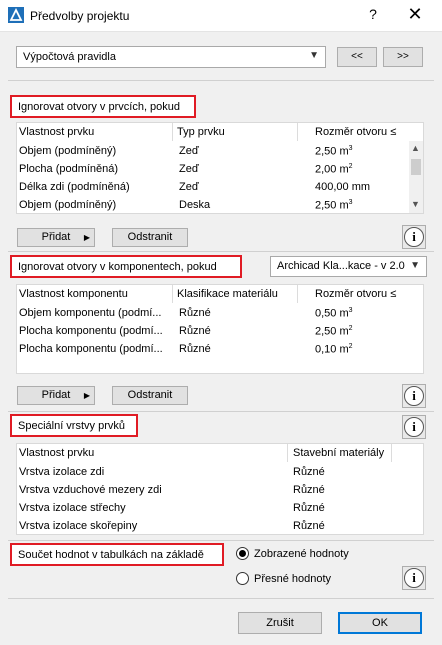 The height and width of the screenshot is (645, 442). What do you see at coordinates (341, 266) in the screenshot?
I see `classification-select-value: Archicad Kla...kace - v 2.0` at bounding box center [341, 266].